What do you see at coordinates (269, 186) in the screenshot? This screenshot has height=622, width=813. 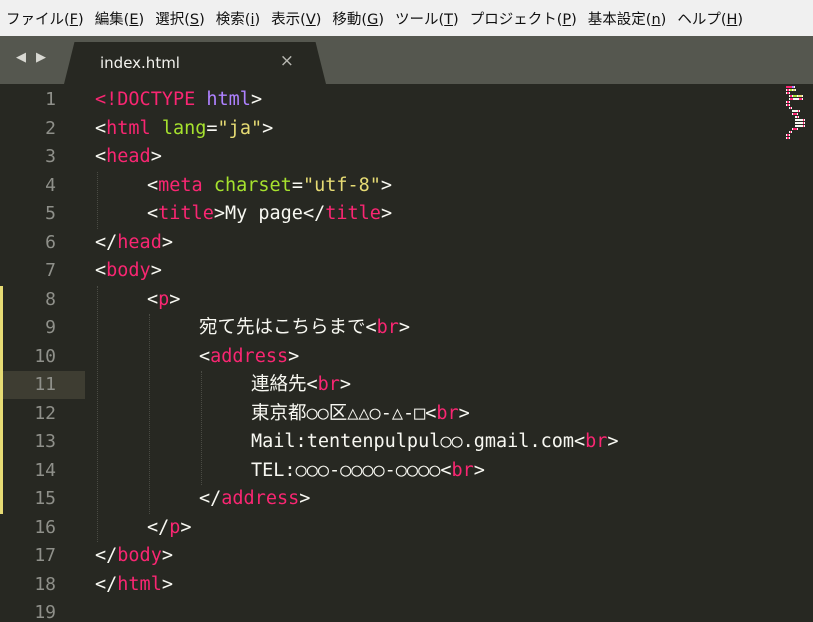 I see `code-line: <meta charset="utf-8">` at bounding box center [269, 186].